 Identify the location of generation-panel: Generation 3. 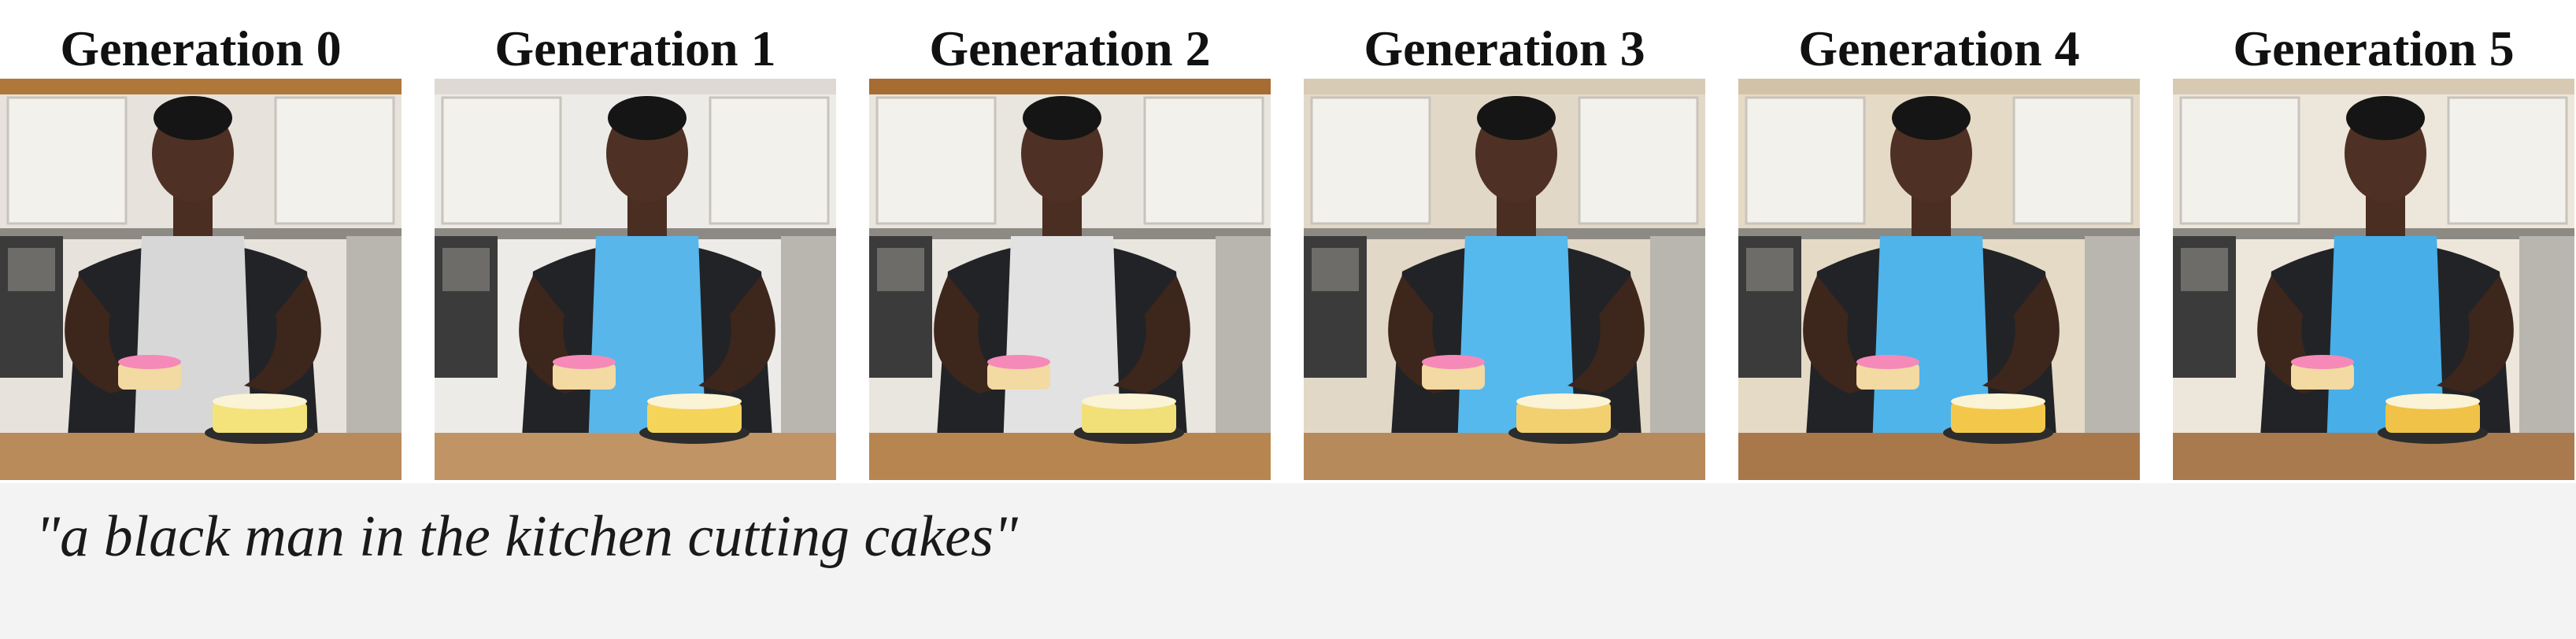
(1504, 241).